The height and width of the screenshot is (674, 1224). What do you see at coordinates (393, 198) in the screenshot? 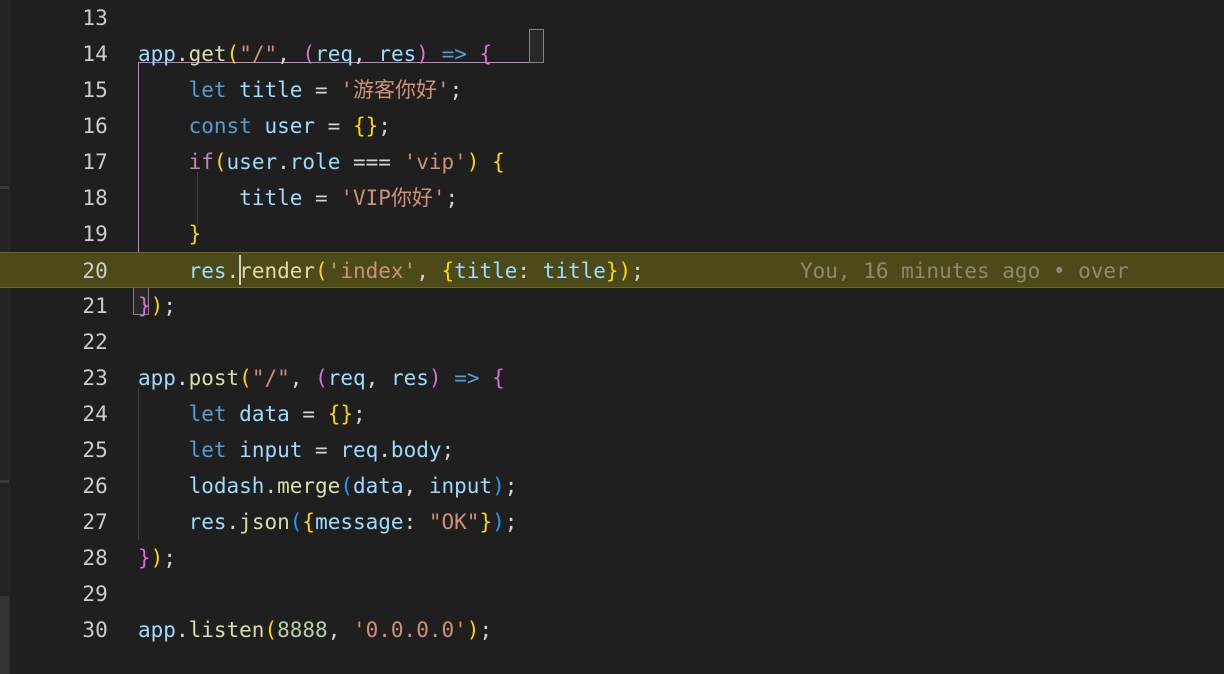
I see `code-token: 'VIP你好'` at bounding box center [393, 198].